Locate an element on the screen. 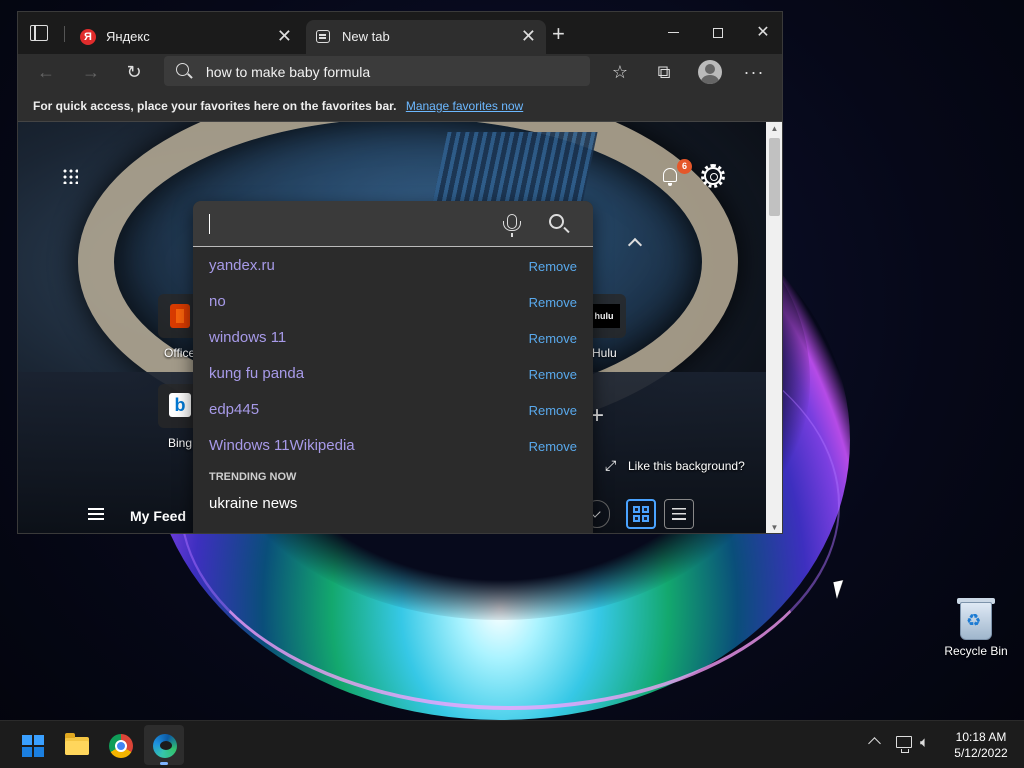 The height and width of the screenshot is (768, 1024). history-item: edp445 Remove is located at coordinates (393, 409).